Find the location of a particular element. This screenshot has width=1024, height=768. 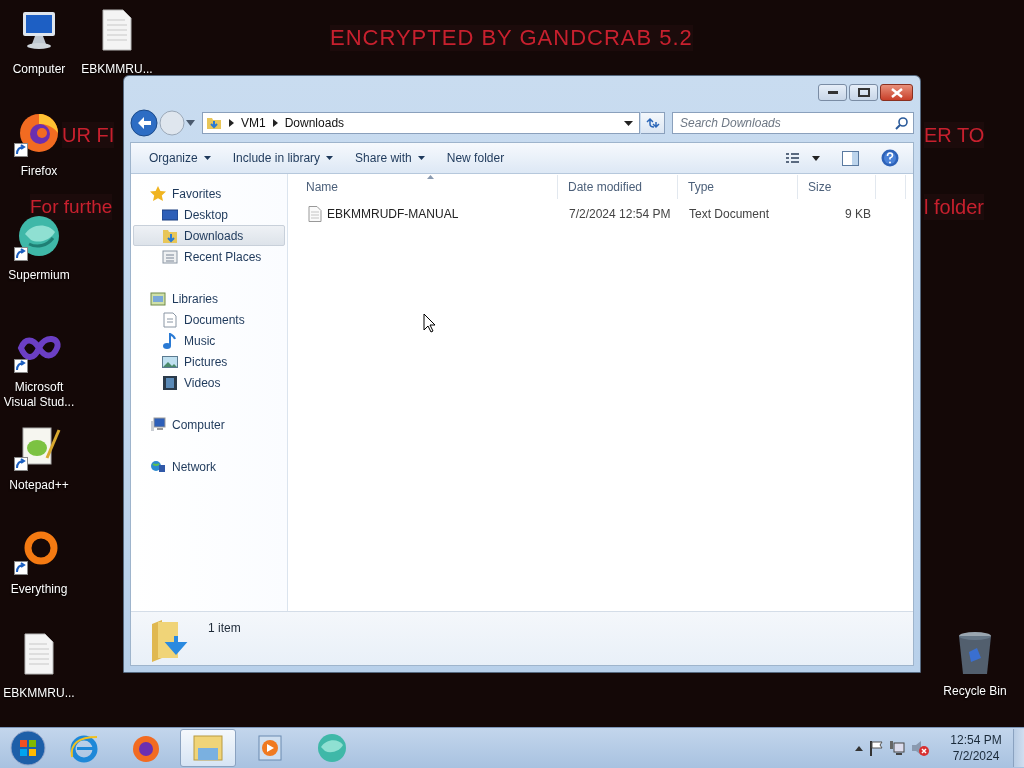

desktop-icon-label: Firefox is located at coordinates (39, 171).